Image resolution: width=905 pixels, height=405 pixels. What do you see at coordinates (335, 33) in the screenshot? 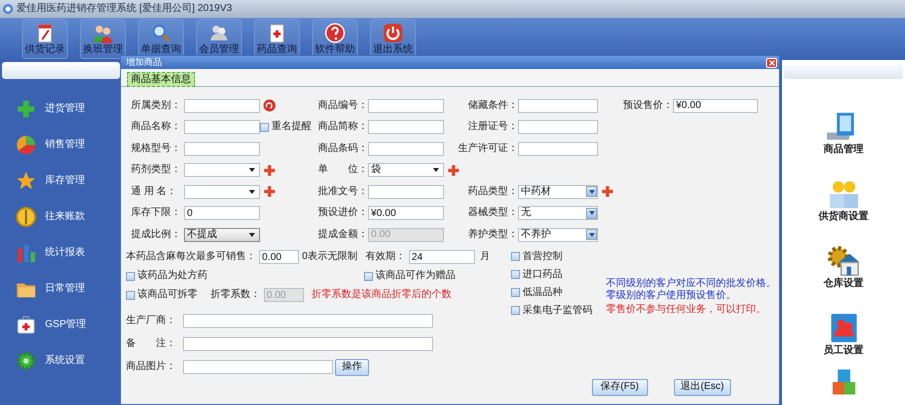
I see `help-icon` at bounding box center [335, 33].